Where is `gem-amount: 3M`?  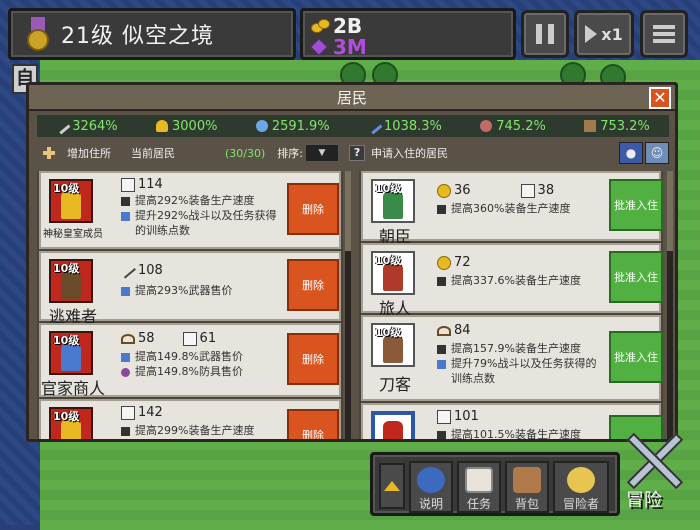
gem-amount: 3M is located at coordinates (350, 47).